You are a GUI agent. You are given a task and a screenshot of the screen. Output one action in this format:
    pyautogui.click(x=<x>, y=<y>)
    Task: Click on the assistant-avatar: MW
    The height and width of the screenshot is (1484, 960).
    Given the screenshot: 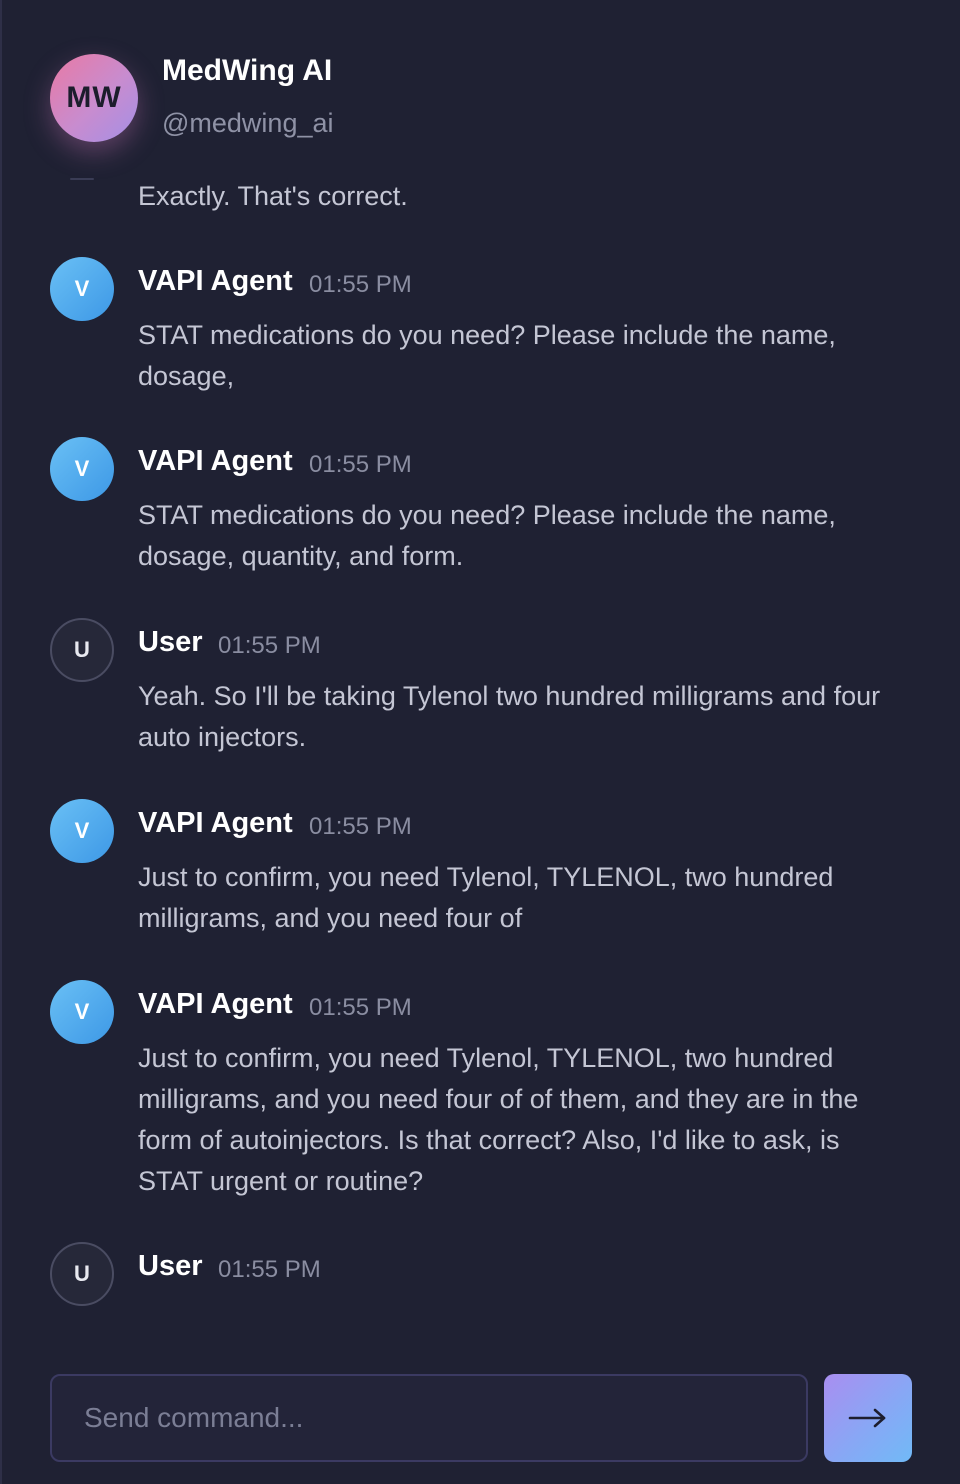 What is the action you would take?
    pyautogui.click(x=94, y=98)
    